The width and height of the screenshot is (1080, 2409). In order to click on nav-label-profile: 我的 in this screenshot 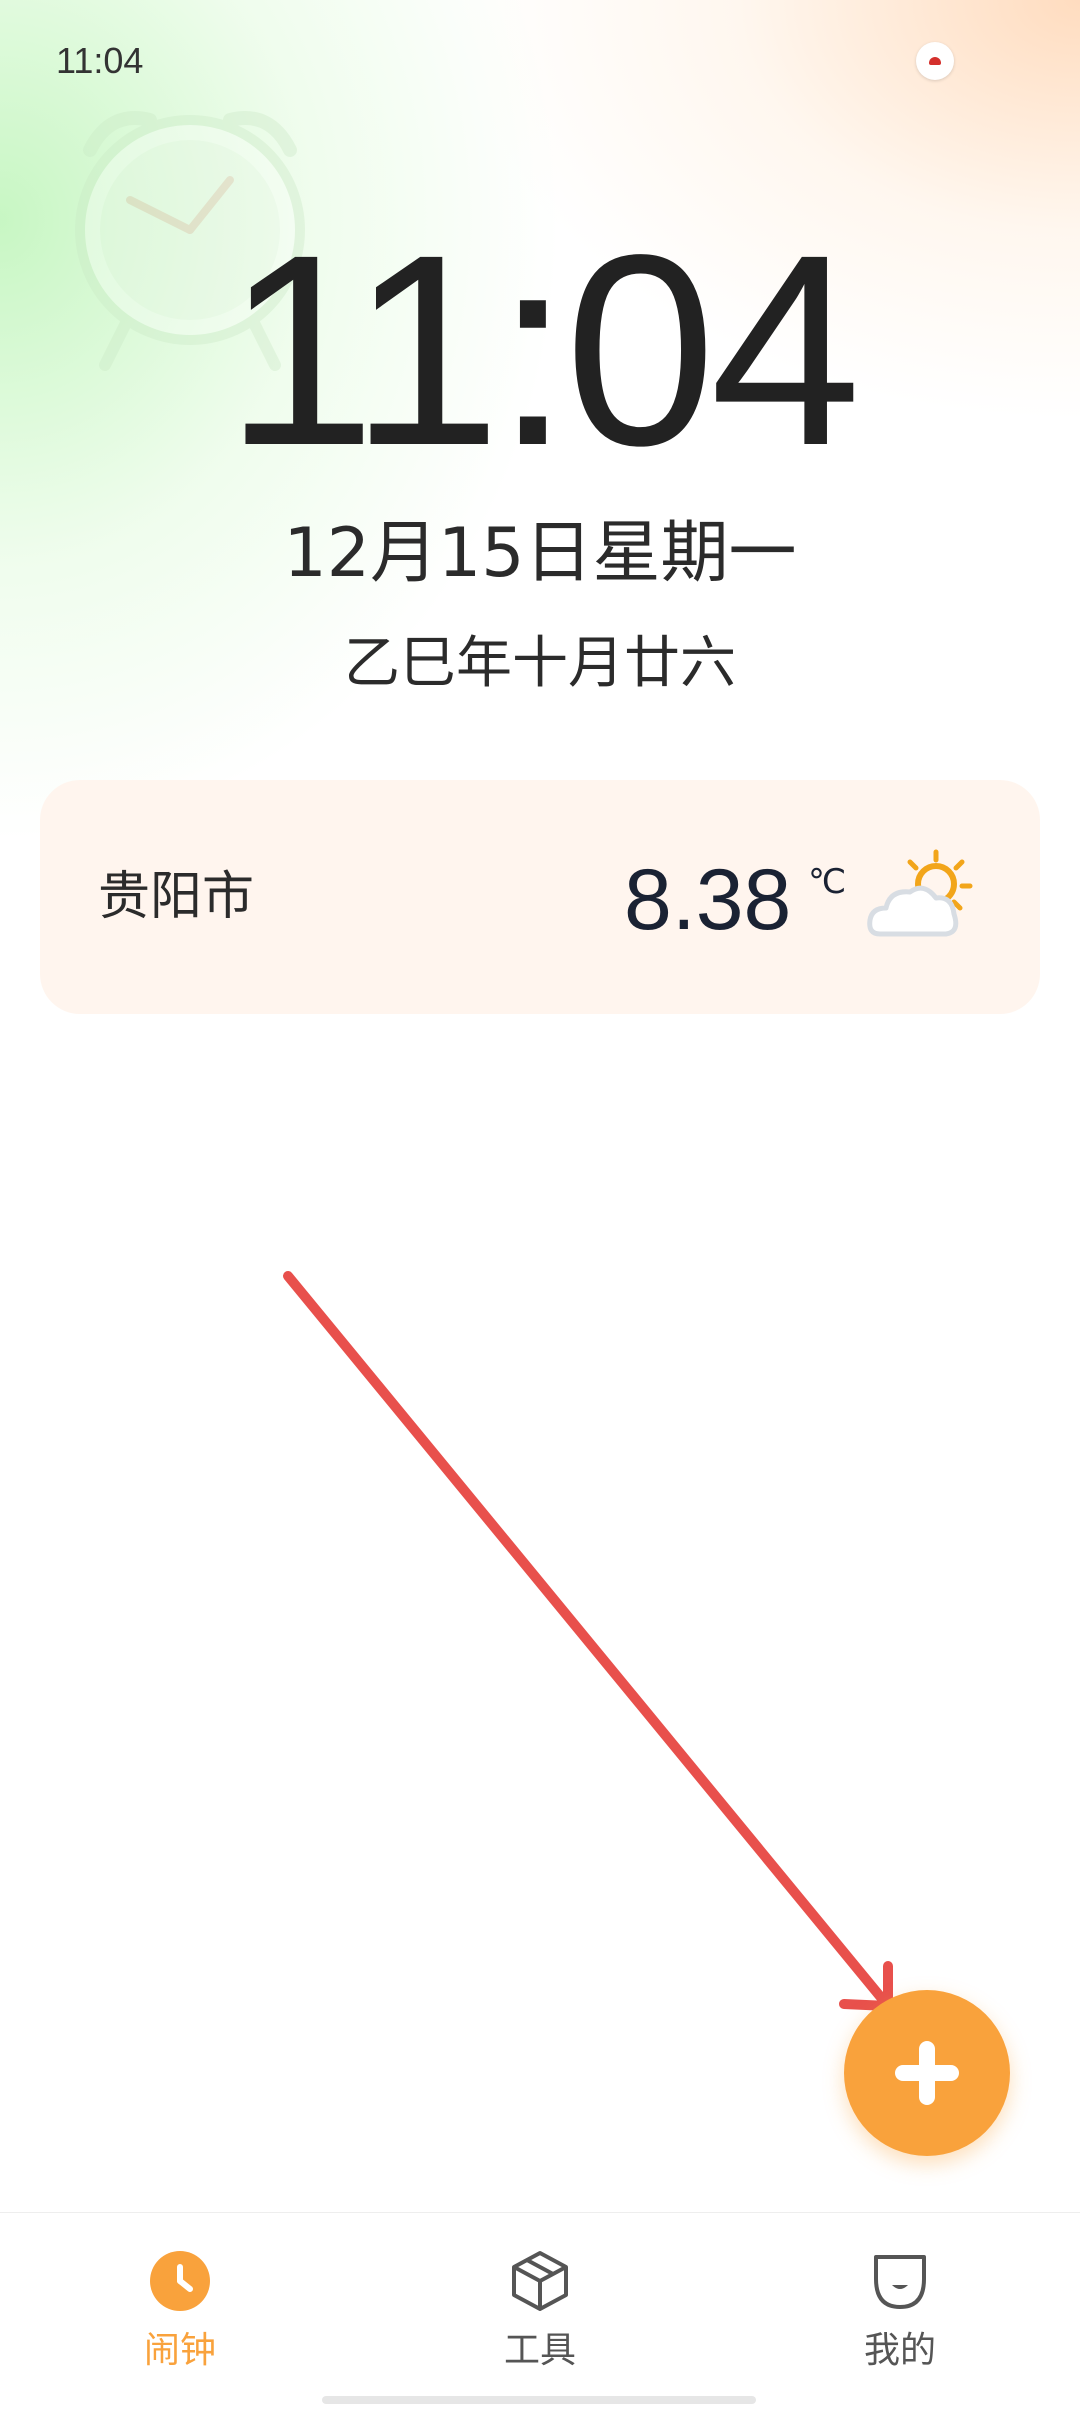, I will do `click(899, 2350)`.